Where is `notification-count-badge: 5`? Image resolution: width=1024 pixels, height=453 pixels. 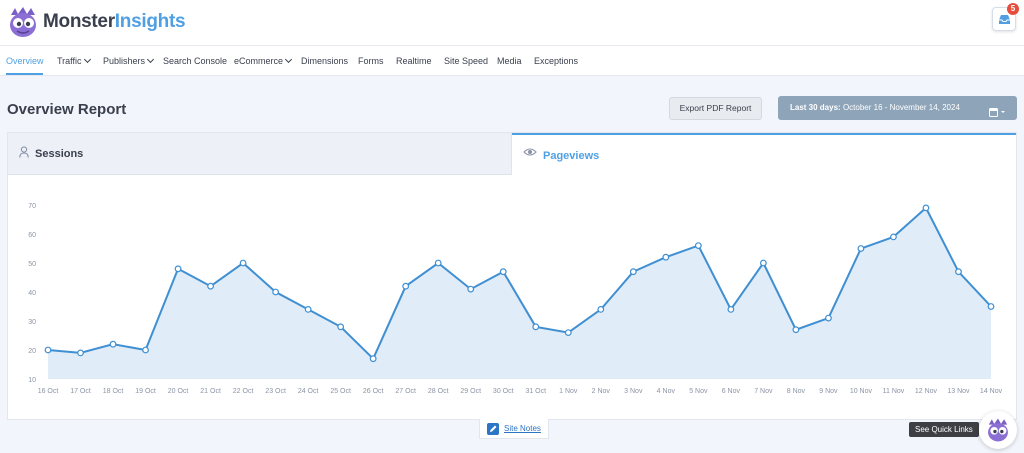
notification-count-badge: 5 is located at coordinates (1013, 9).